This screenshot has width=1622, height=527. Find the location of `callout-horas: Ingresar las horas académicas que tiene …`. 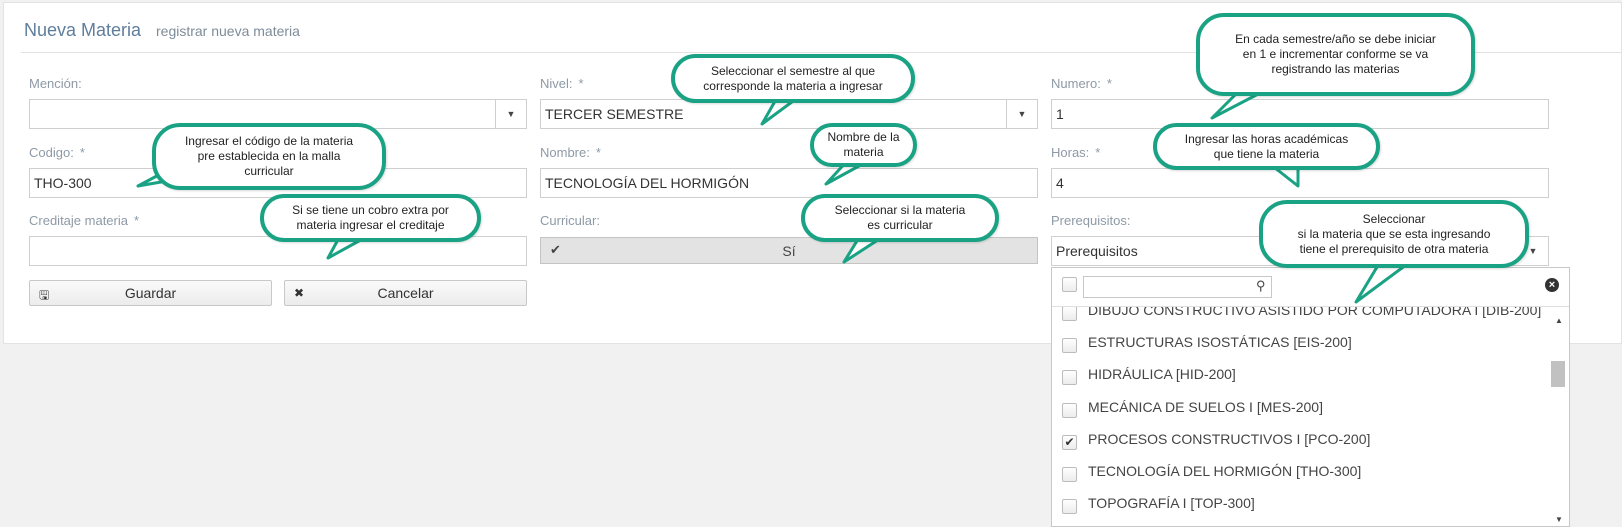

callout-horas: Ingresar las horas académicas que tiene … is located at coordinates (1266, 146).